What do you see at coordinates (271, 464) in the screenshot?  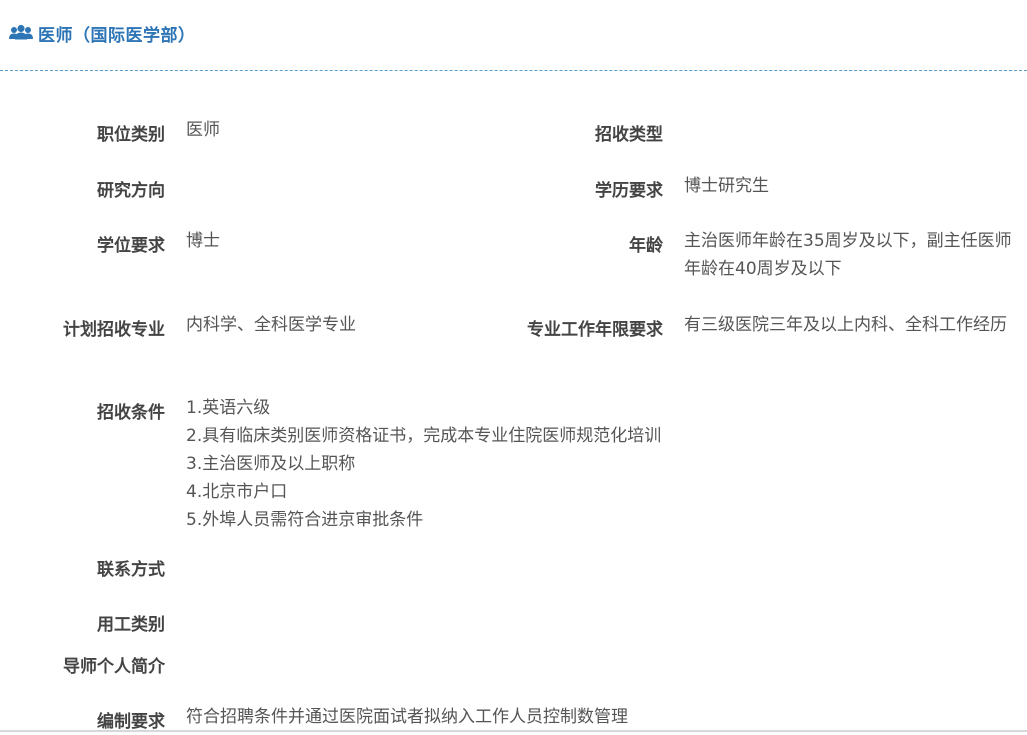 I see `condition-item: 3.主治医师及以上职称` at bounding box center [271, 464].